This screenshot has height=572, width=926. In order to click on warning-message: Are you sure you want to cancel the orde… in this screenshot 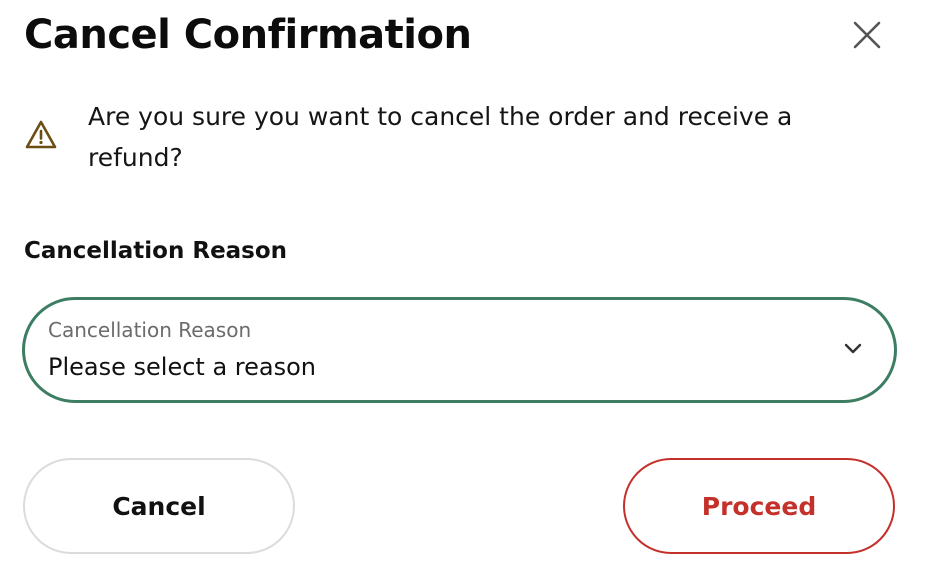, I will do `click(424, 141)`.